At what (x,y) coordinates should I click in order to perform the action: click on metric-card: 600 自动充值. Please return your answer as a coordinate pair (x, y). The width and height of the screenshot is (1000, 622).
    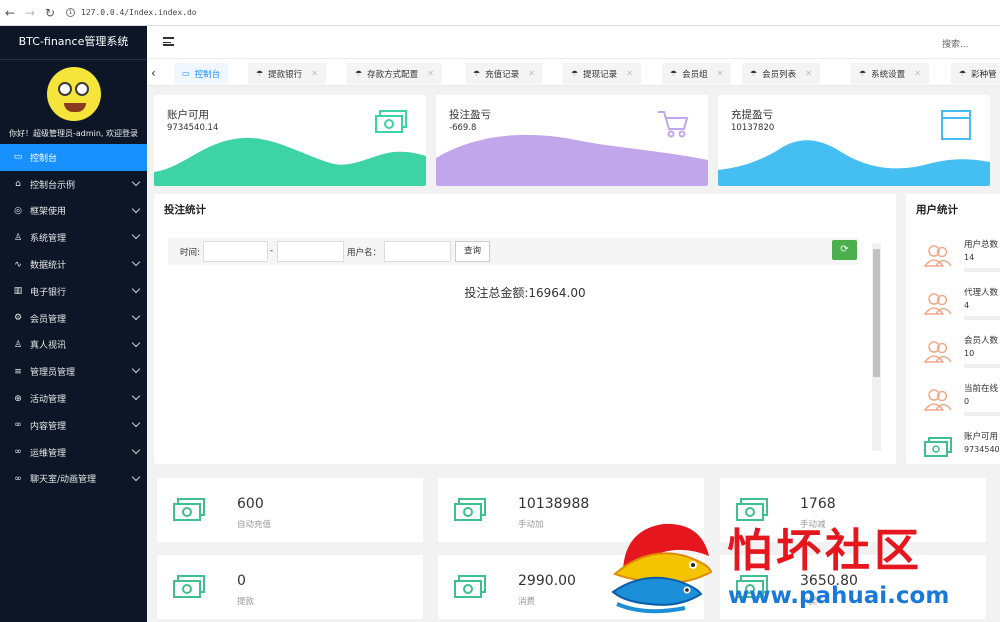
    Looking at the image, I should click on (290, 510).